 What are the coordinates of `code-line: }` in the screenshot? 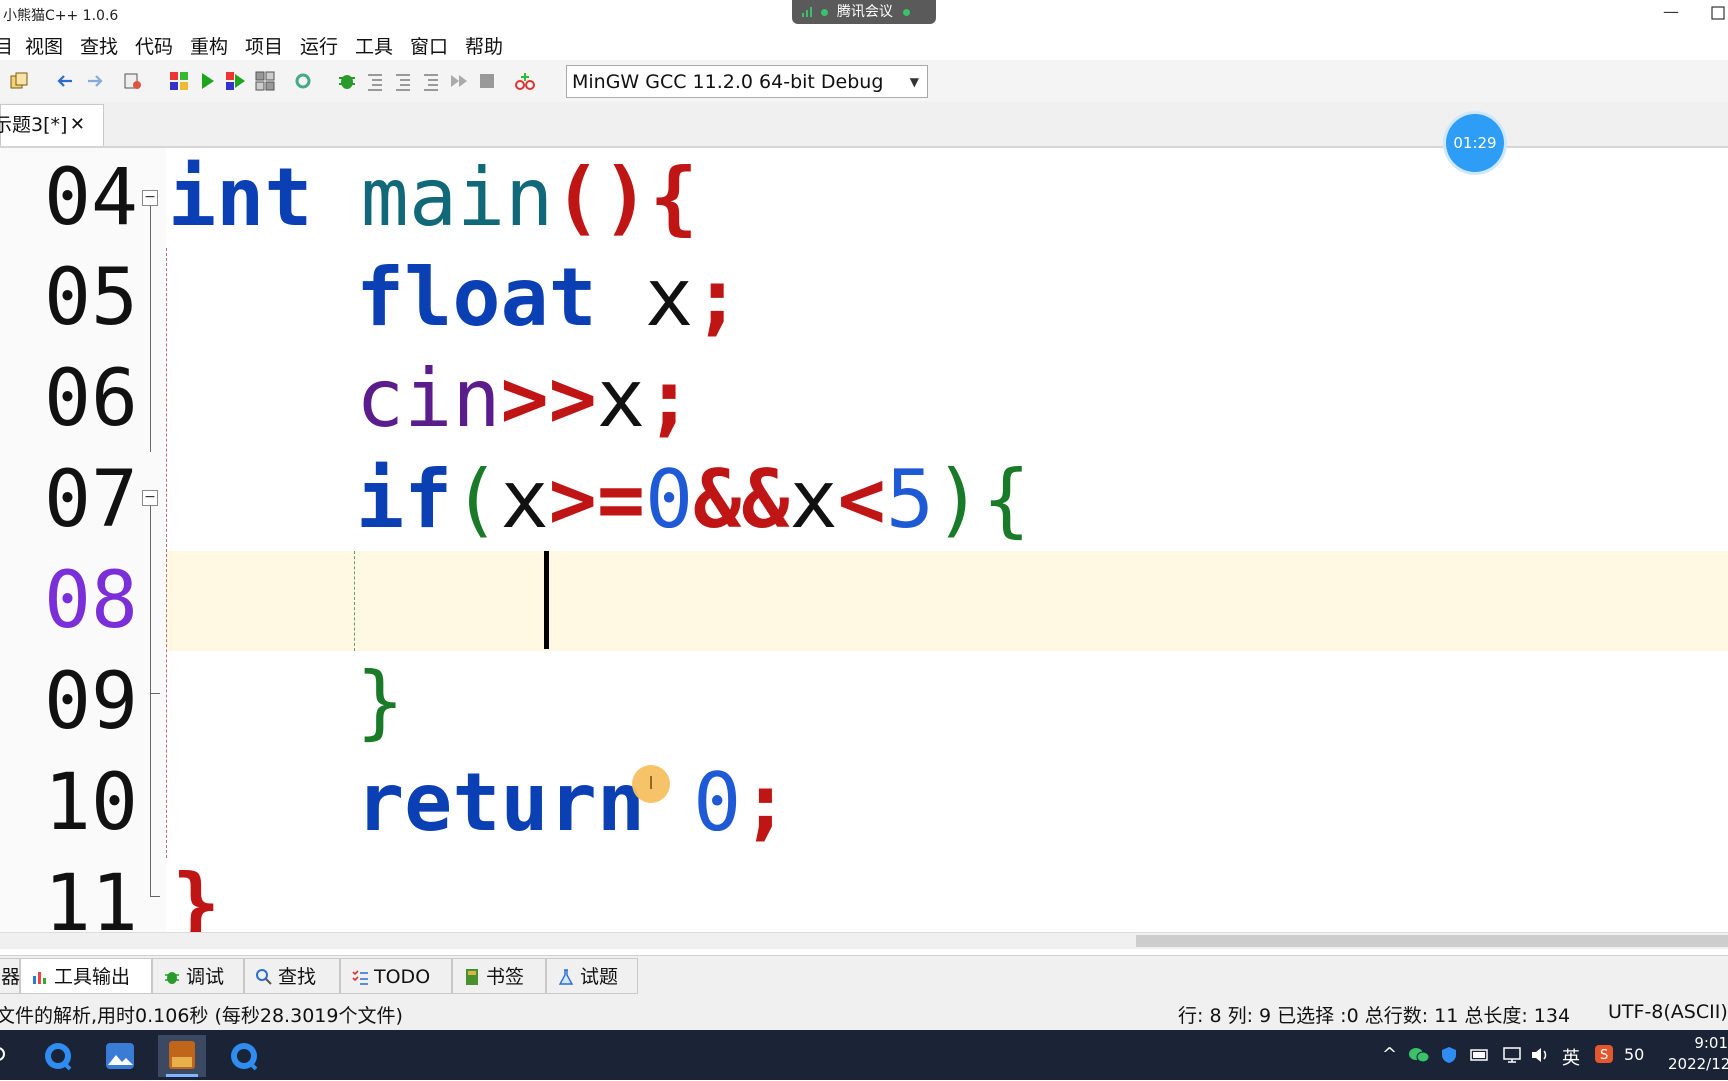 It's located at (196, 893).